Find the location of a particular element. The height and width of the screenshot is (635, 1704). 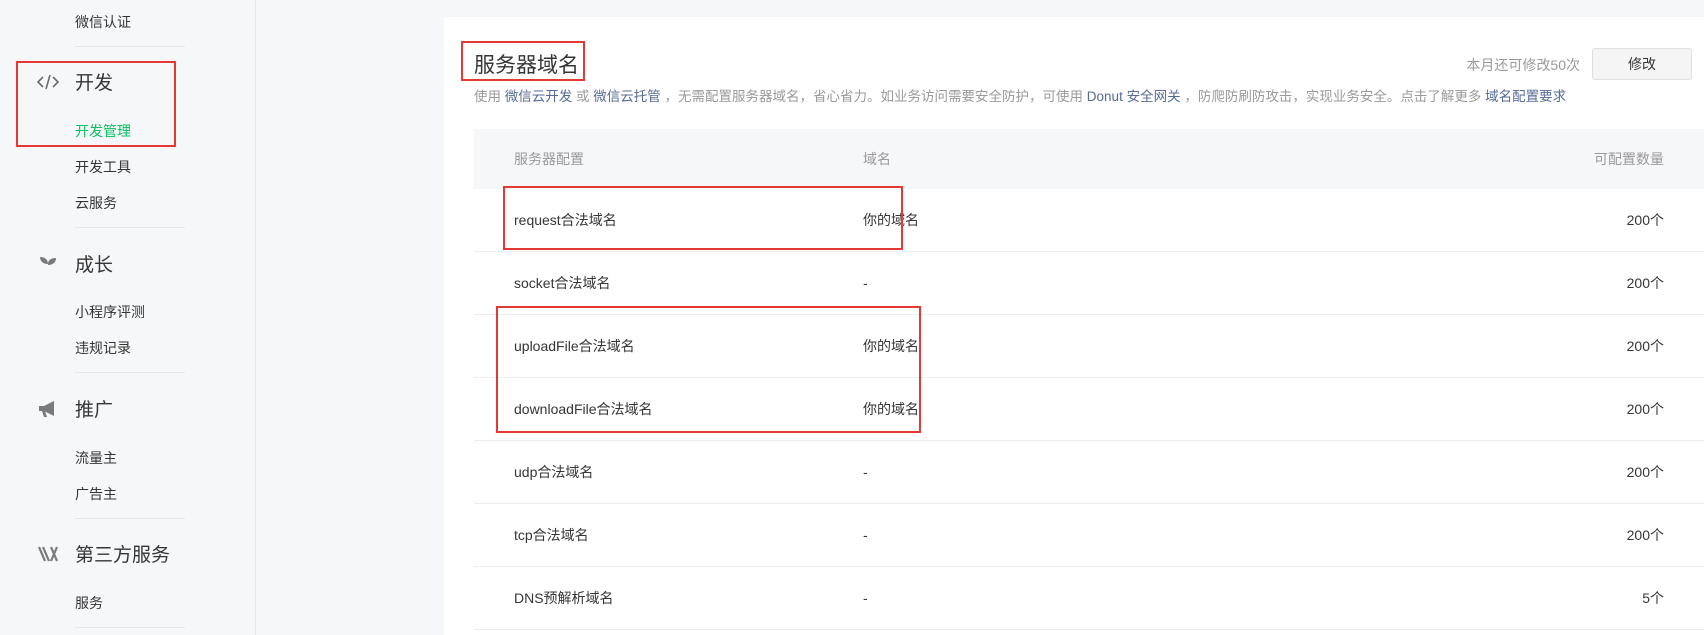

sidebar-item-evaluation: 小程序评测 is located at coordinates (110, 312).